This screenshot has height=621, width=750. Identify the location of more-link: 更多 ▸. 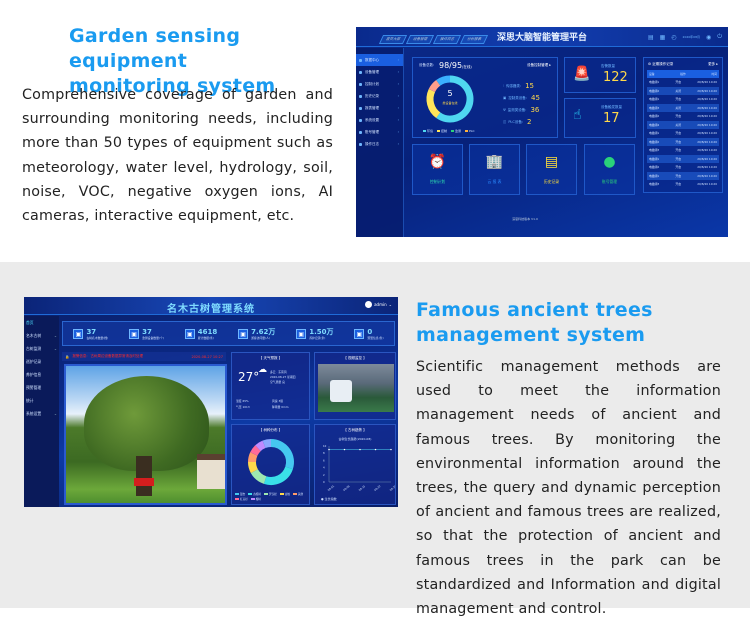
(713, 64).